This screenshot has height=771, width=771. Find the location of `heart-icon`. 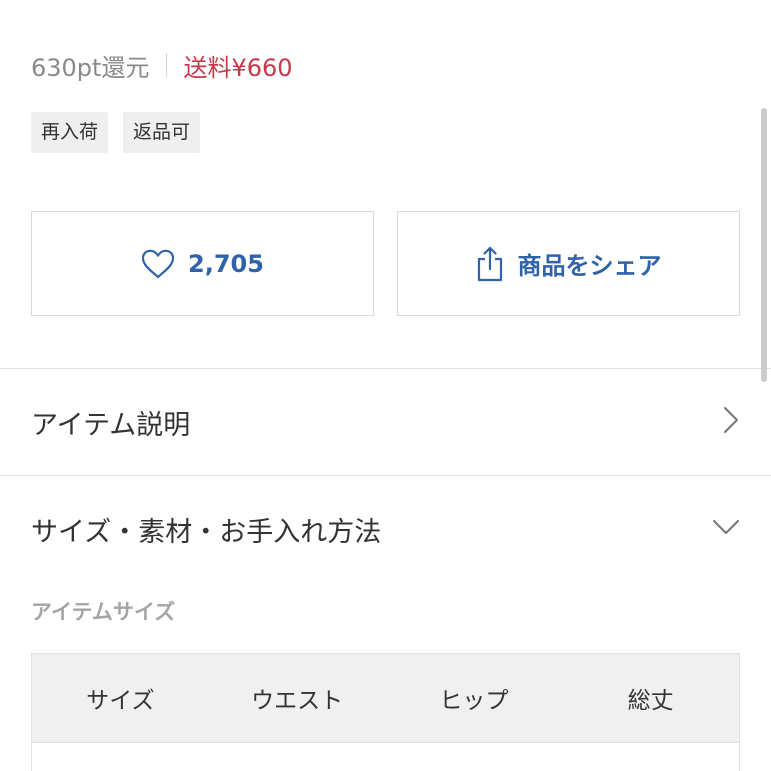

heart-icon is located at coordinates (158, 264).